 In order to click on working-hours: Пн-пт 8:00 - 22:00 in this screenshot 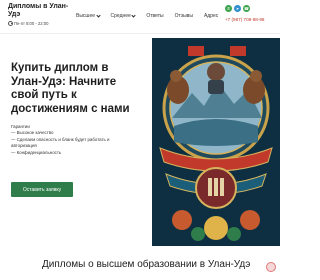, I will do `click(28, 23)`.